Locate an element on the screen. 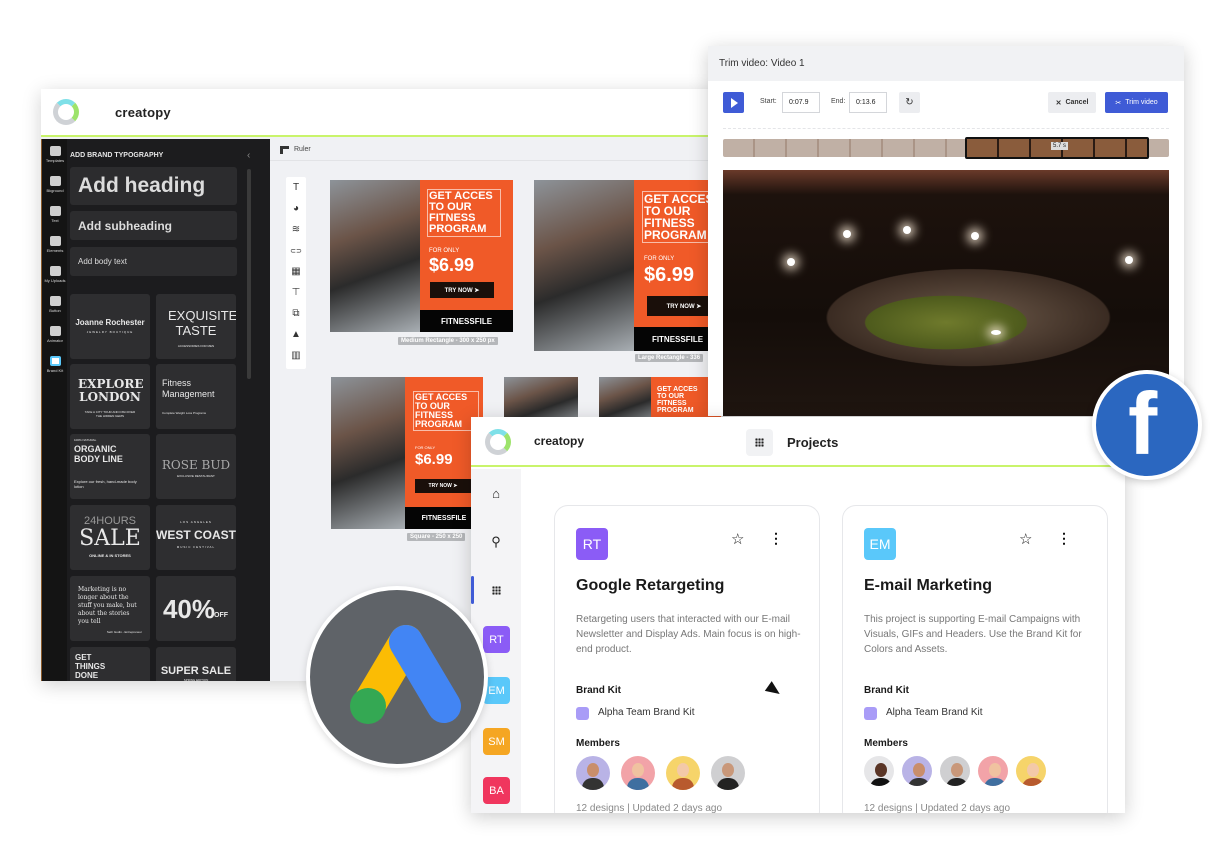 The image size is (1224, 858). sidebar-project-sm: SM is located at coordinates (496, 741).